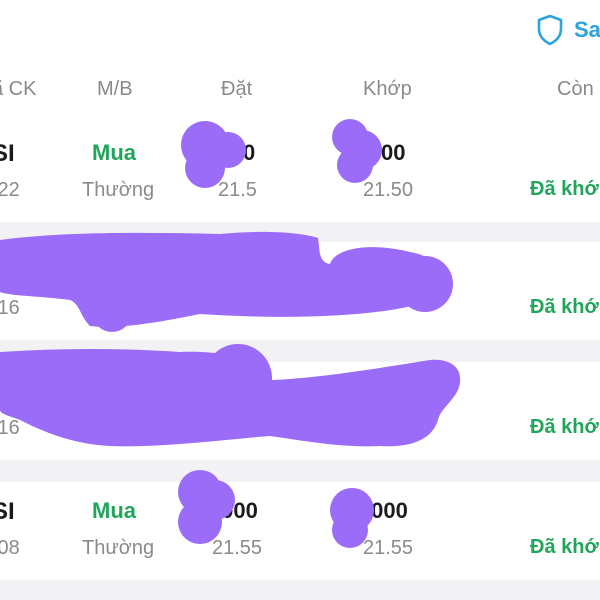 The width and height of the screenshot is (600, 600). Describe the element at coordinates (387, 89) in the screenshot. I see `column-header-matched: Khớp` at that location.